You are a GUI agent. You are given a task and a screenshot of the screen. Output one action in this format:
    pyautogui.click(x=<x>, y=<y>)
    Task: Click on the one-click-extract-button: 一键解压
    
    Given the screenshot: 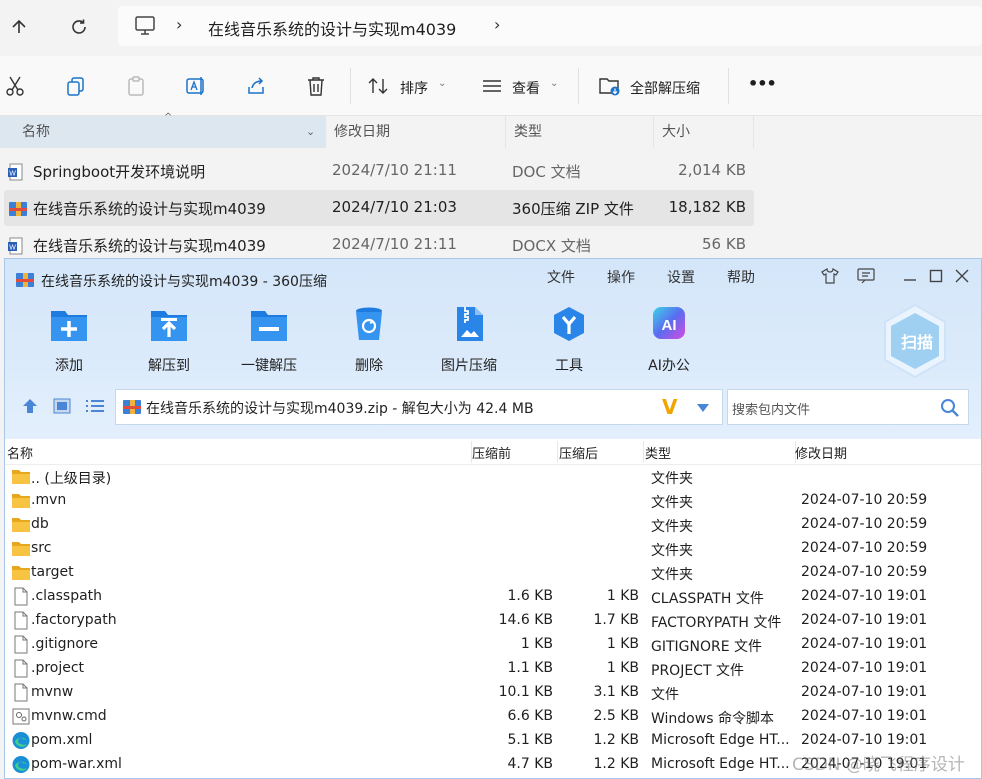 What is the action you would take?
    pyautogui.click(x=269, y=340)
    